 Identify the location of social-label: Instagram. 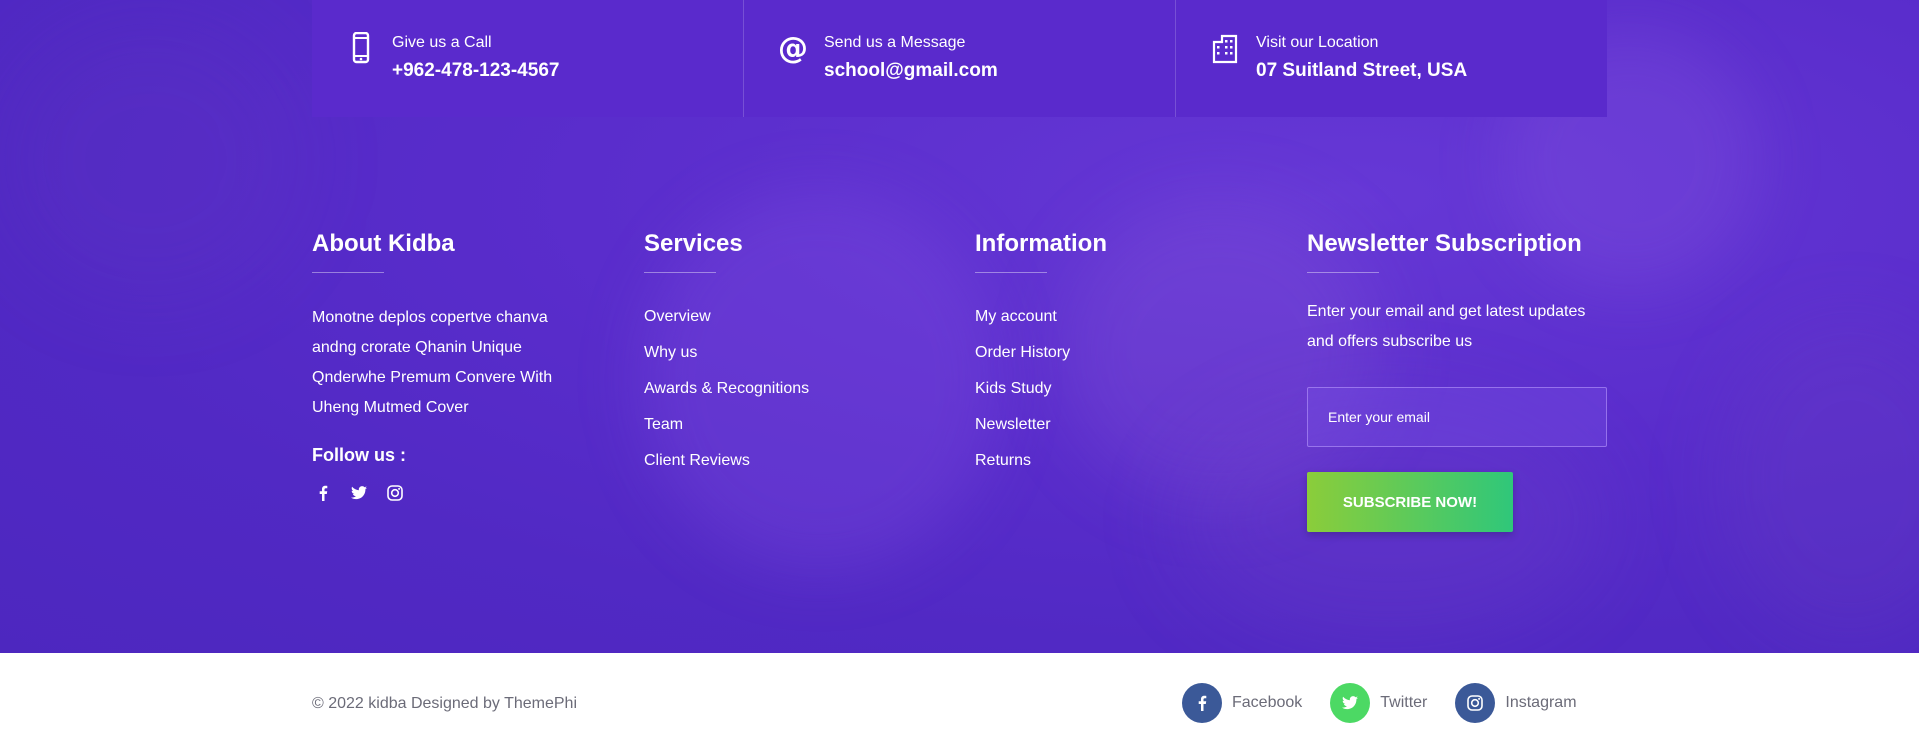
(1540, 703).